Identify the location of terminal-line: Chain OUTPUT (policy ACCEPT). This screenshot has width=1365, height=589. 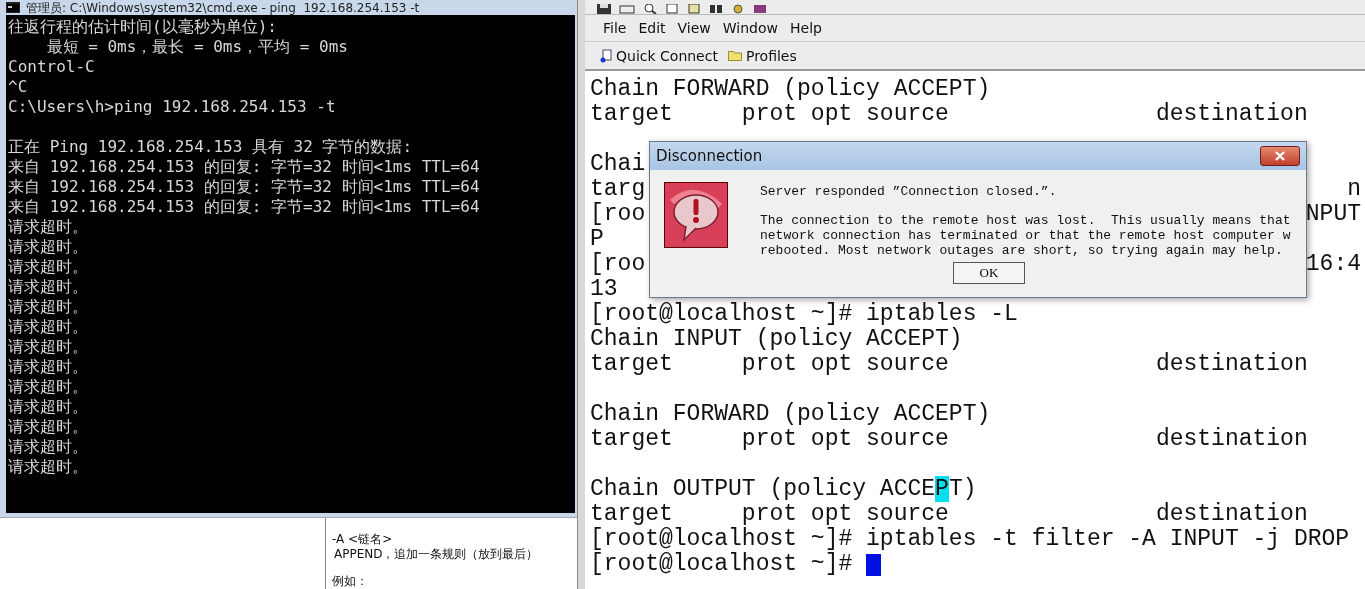
(784, 489).